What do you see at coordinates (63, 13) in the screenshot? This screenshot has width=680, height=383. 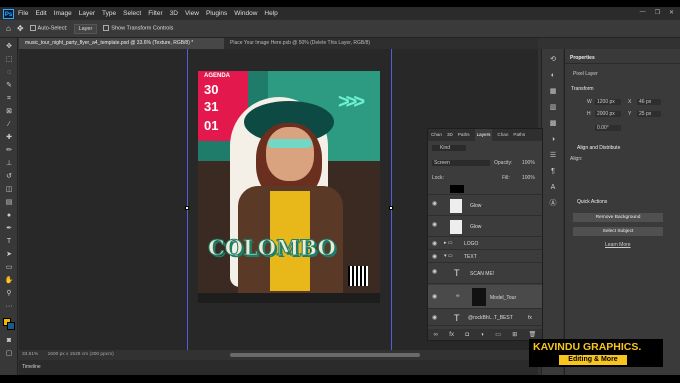 I see `menu-image: Image` at bounding box center [63, 13].